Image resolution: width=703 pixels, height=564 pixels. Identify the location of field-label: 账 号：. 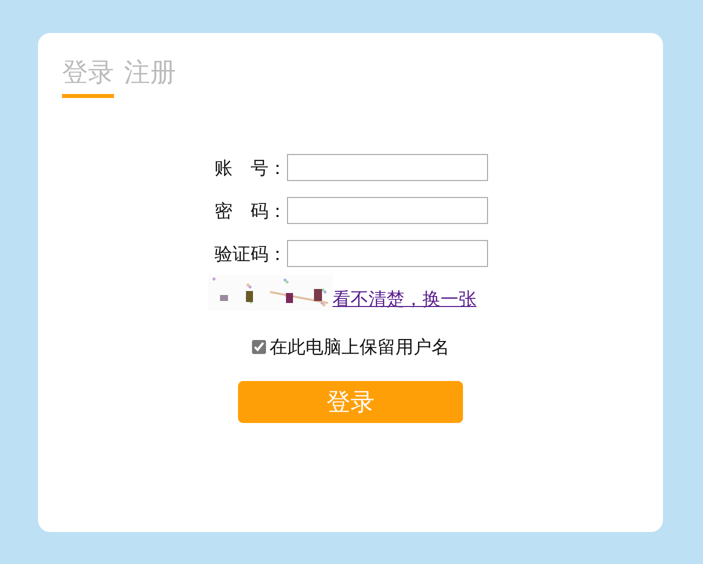
(250, 168).